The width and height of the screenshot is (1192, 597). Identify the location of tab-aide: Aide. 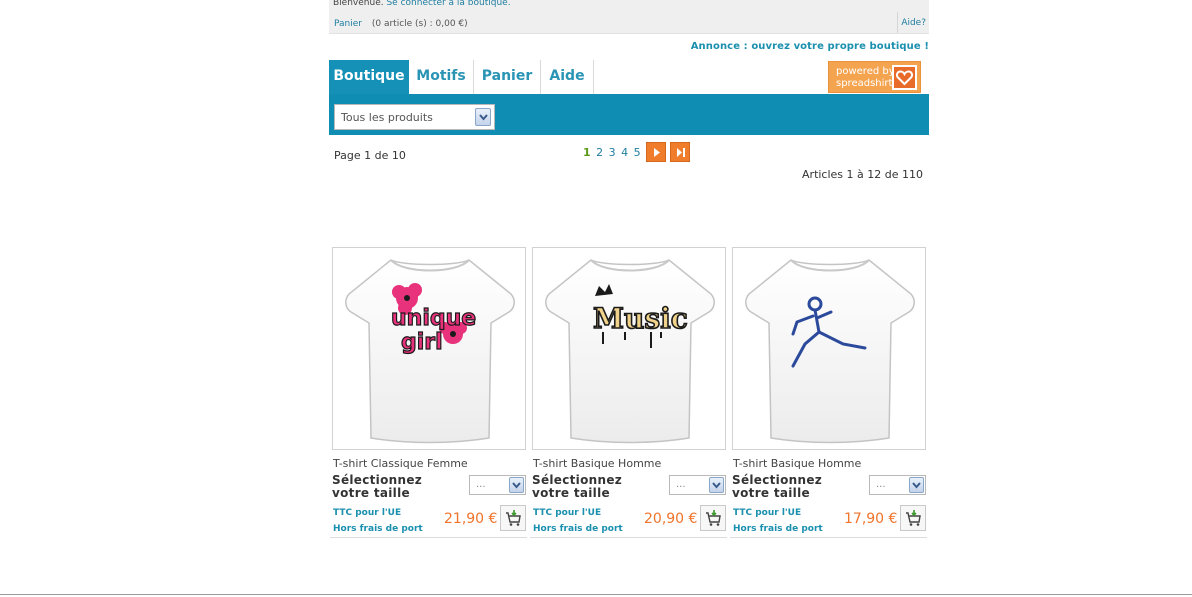
(567, 77).